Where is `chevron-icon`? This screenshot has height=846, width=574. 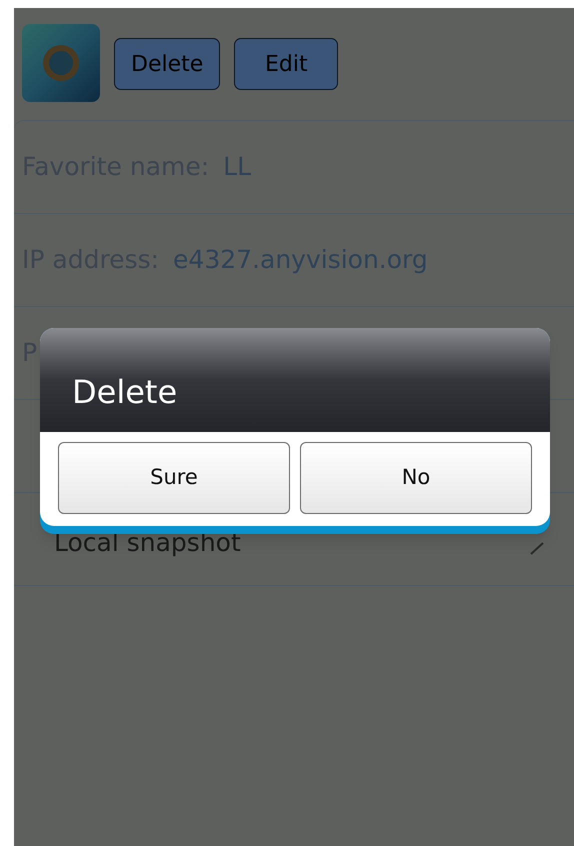
chevron-icon is located at coordinates (537, 548).